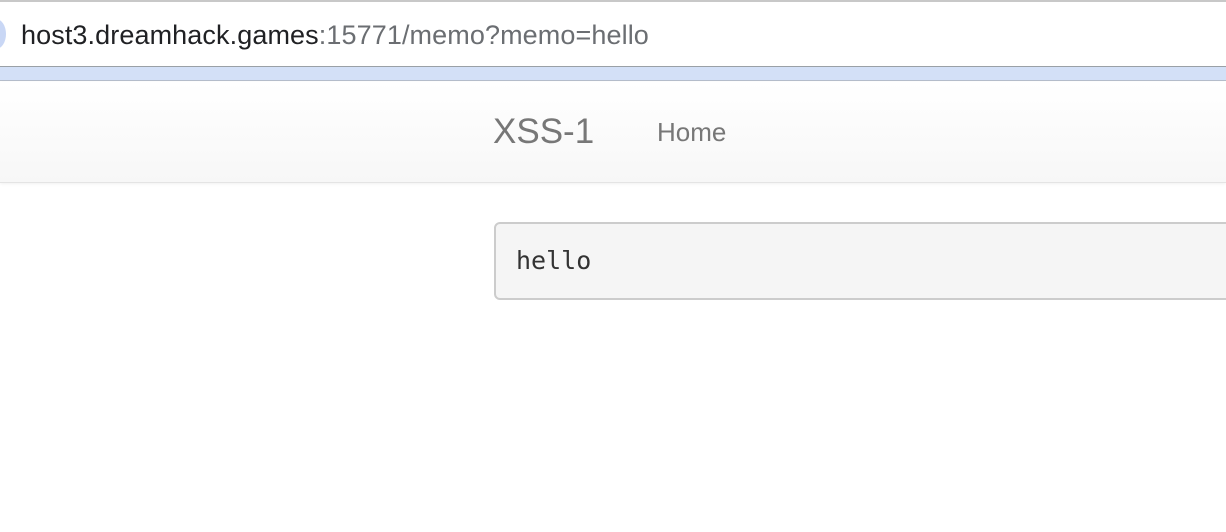 The width and height of the screenshot is (1226, 532). I want to click on url-host: host3.dreamhack.games, so click(170, 35).